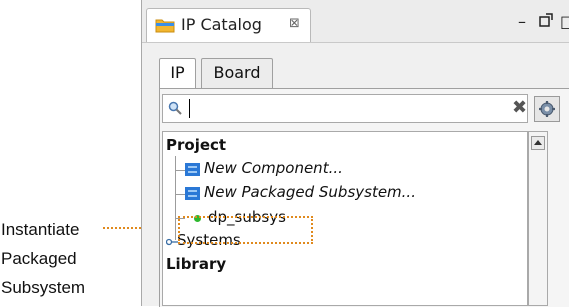  What do you see at coordinates (196, 145) in the screenshot?
I see `tree-node-project: Project` at bounding box center [196, 145].